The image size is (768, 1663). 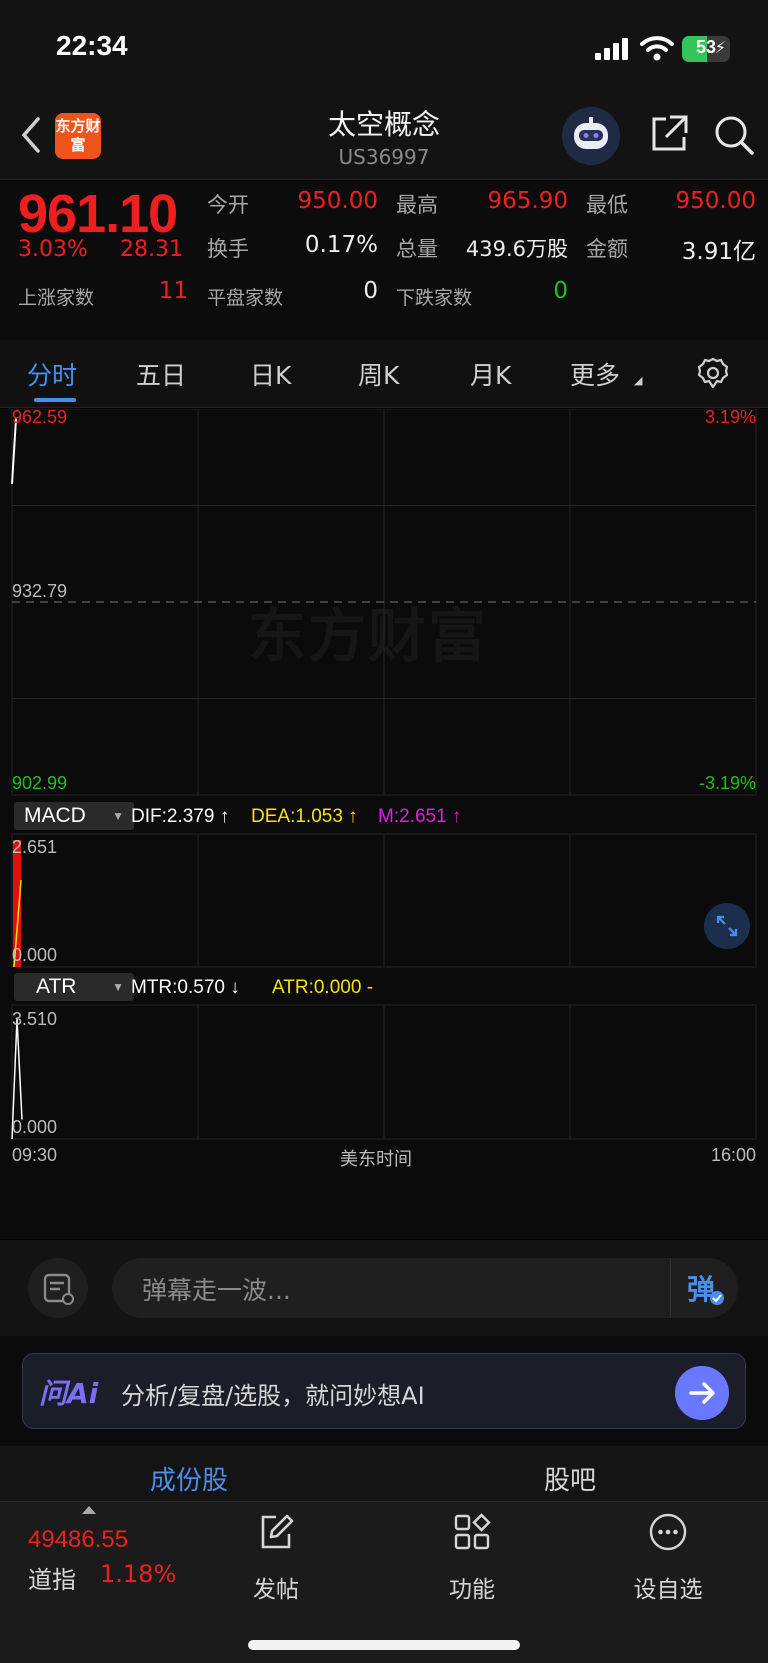 I want to click on macd-dea-readout: DEA:1.053 ↑, so click(x=304, y=816).